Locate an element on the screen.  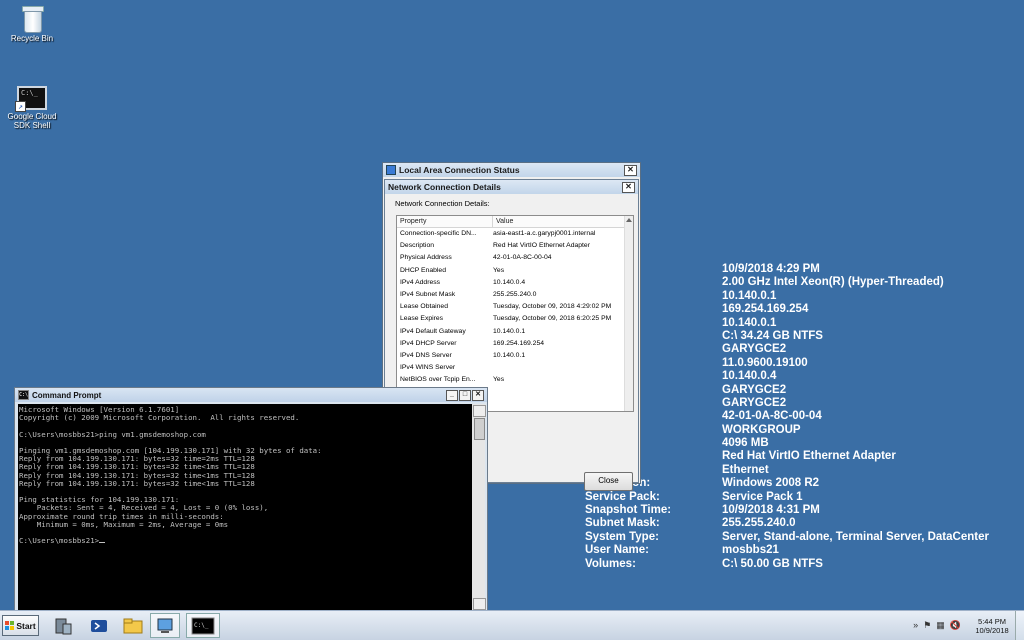
maximize-icon: □ is located at coordinates (465, 395).